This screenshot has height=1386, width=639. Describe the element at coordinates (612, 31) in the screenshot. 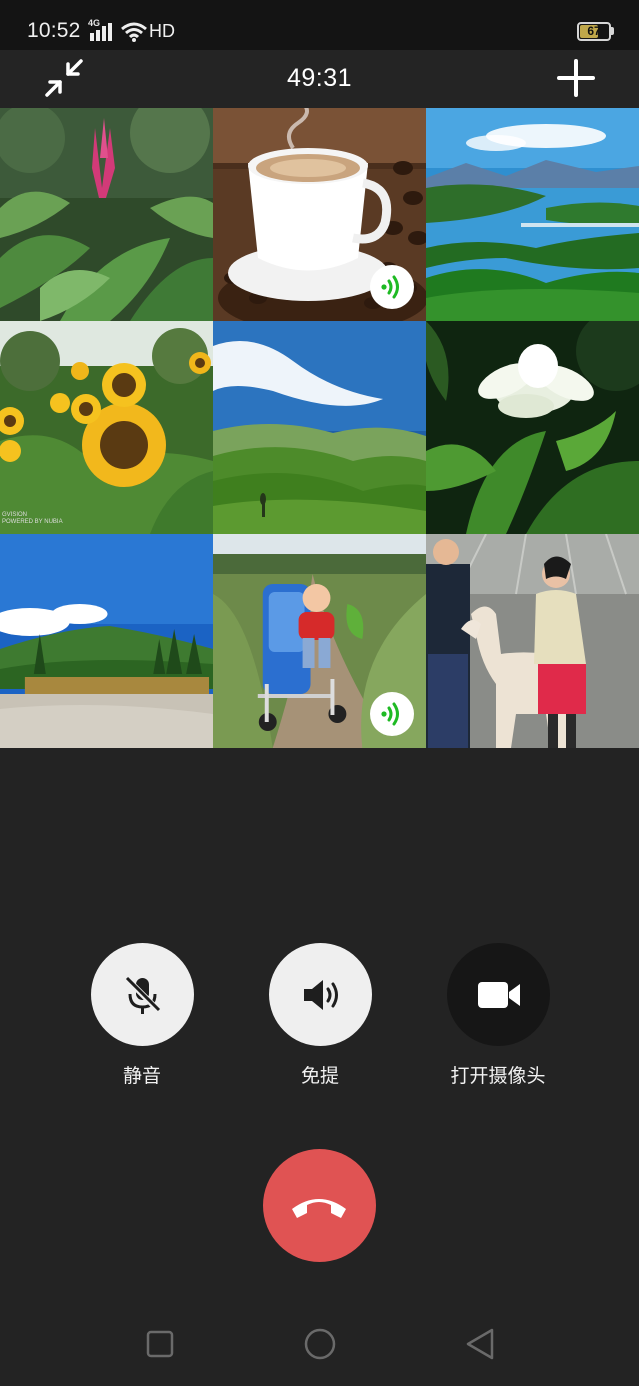

I see `battery-tip` at that location.